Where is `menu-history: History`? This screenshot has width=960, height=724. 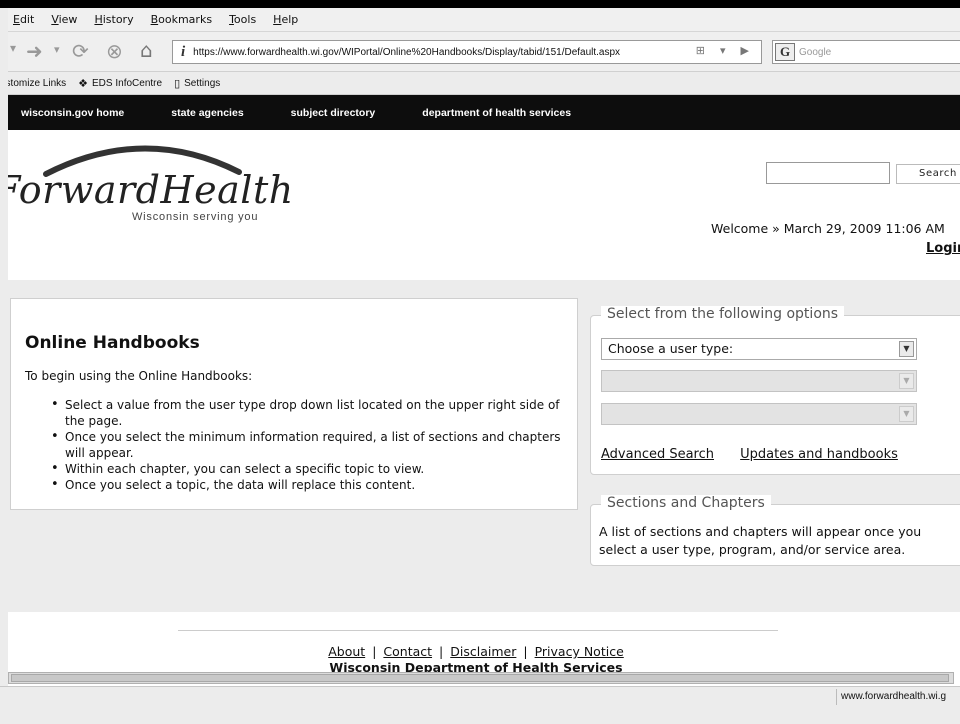
menu-history: History is located at coordinates (113, 19).